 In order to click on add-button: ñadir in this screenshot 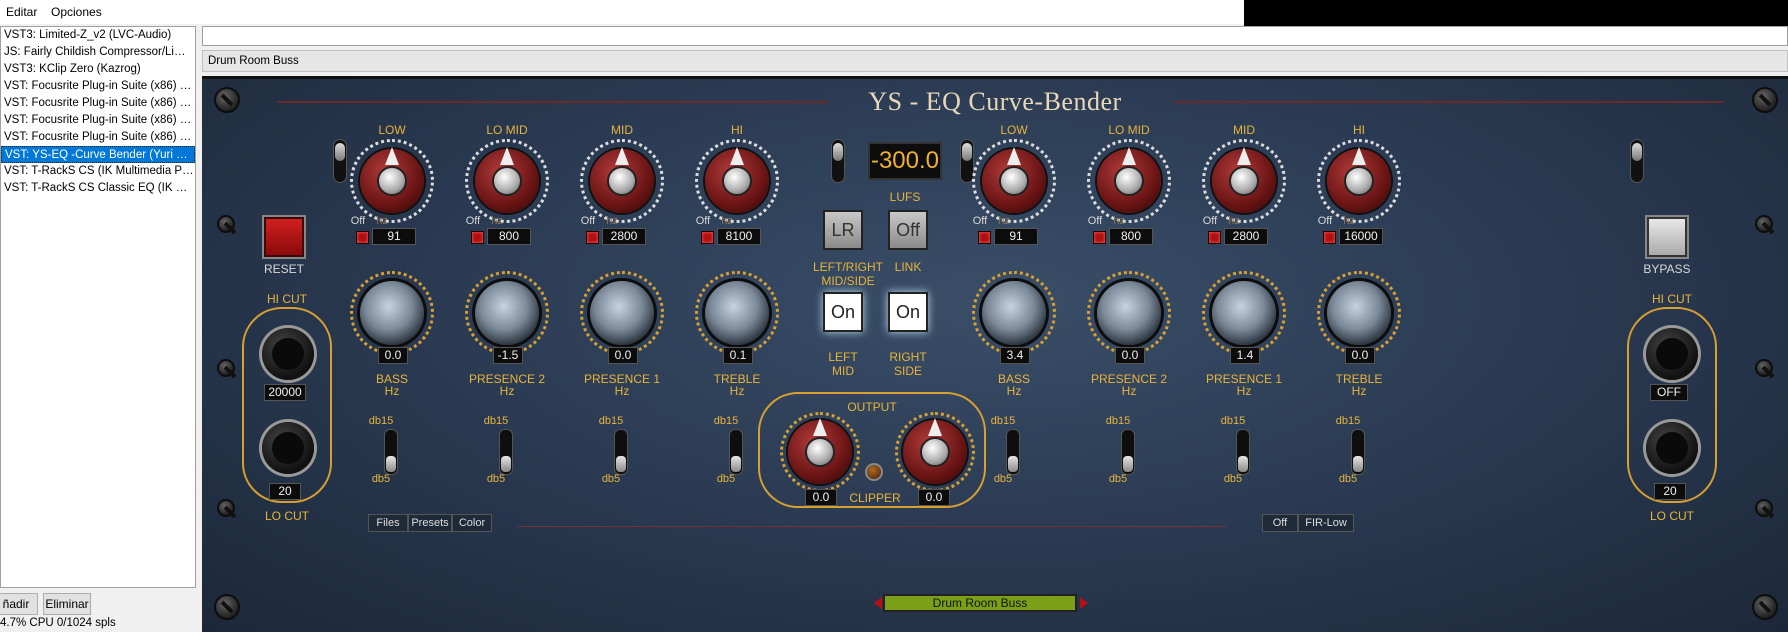, I will do `click(19, 604)`.